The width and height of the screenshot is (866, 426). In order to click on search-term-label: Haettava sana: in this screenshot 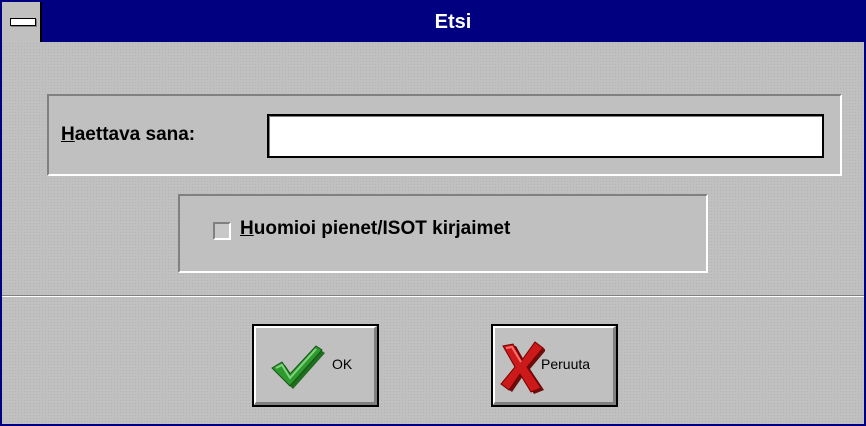, I will do `click(128, 135)`.